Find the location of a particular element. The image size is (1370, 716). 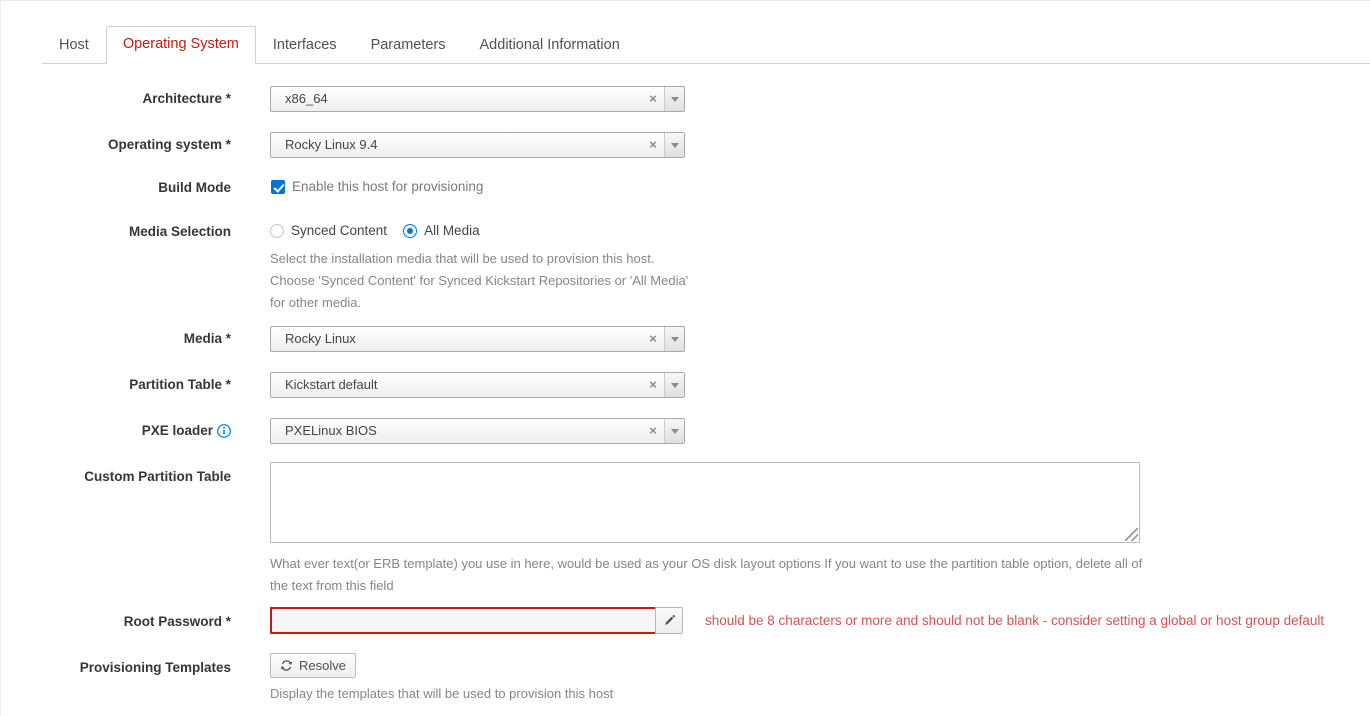

radio-all-media: All Media is located at coordinates (441, 230).